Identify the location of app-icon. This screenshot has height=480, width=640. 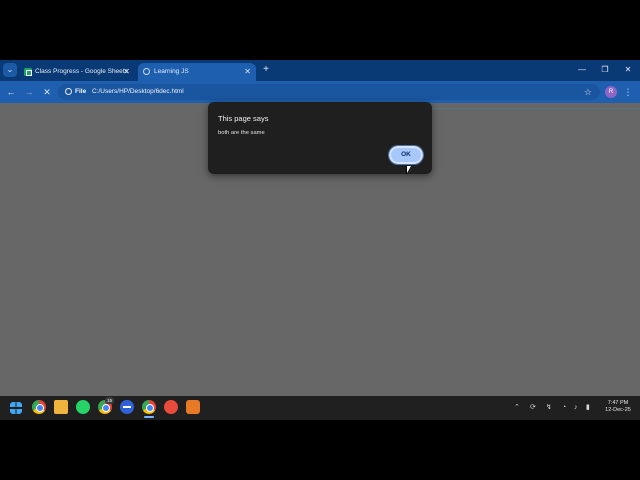
(127, 407).